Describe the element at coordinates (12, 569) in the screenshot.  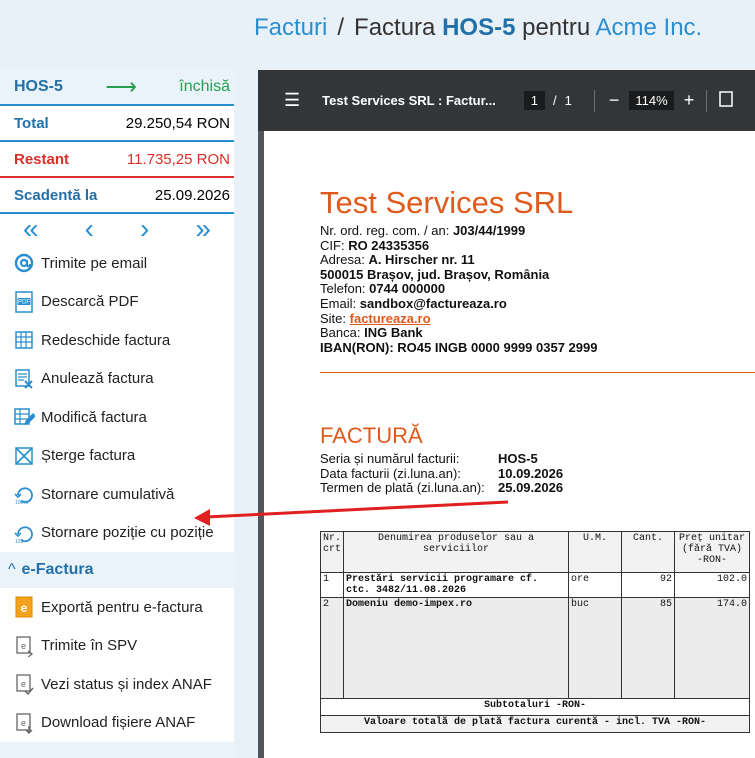
I see `chevron-up-icon: ^` at that location.